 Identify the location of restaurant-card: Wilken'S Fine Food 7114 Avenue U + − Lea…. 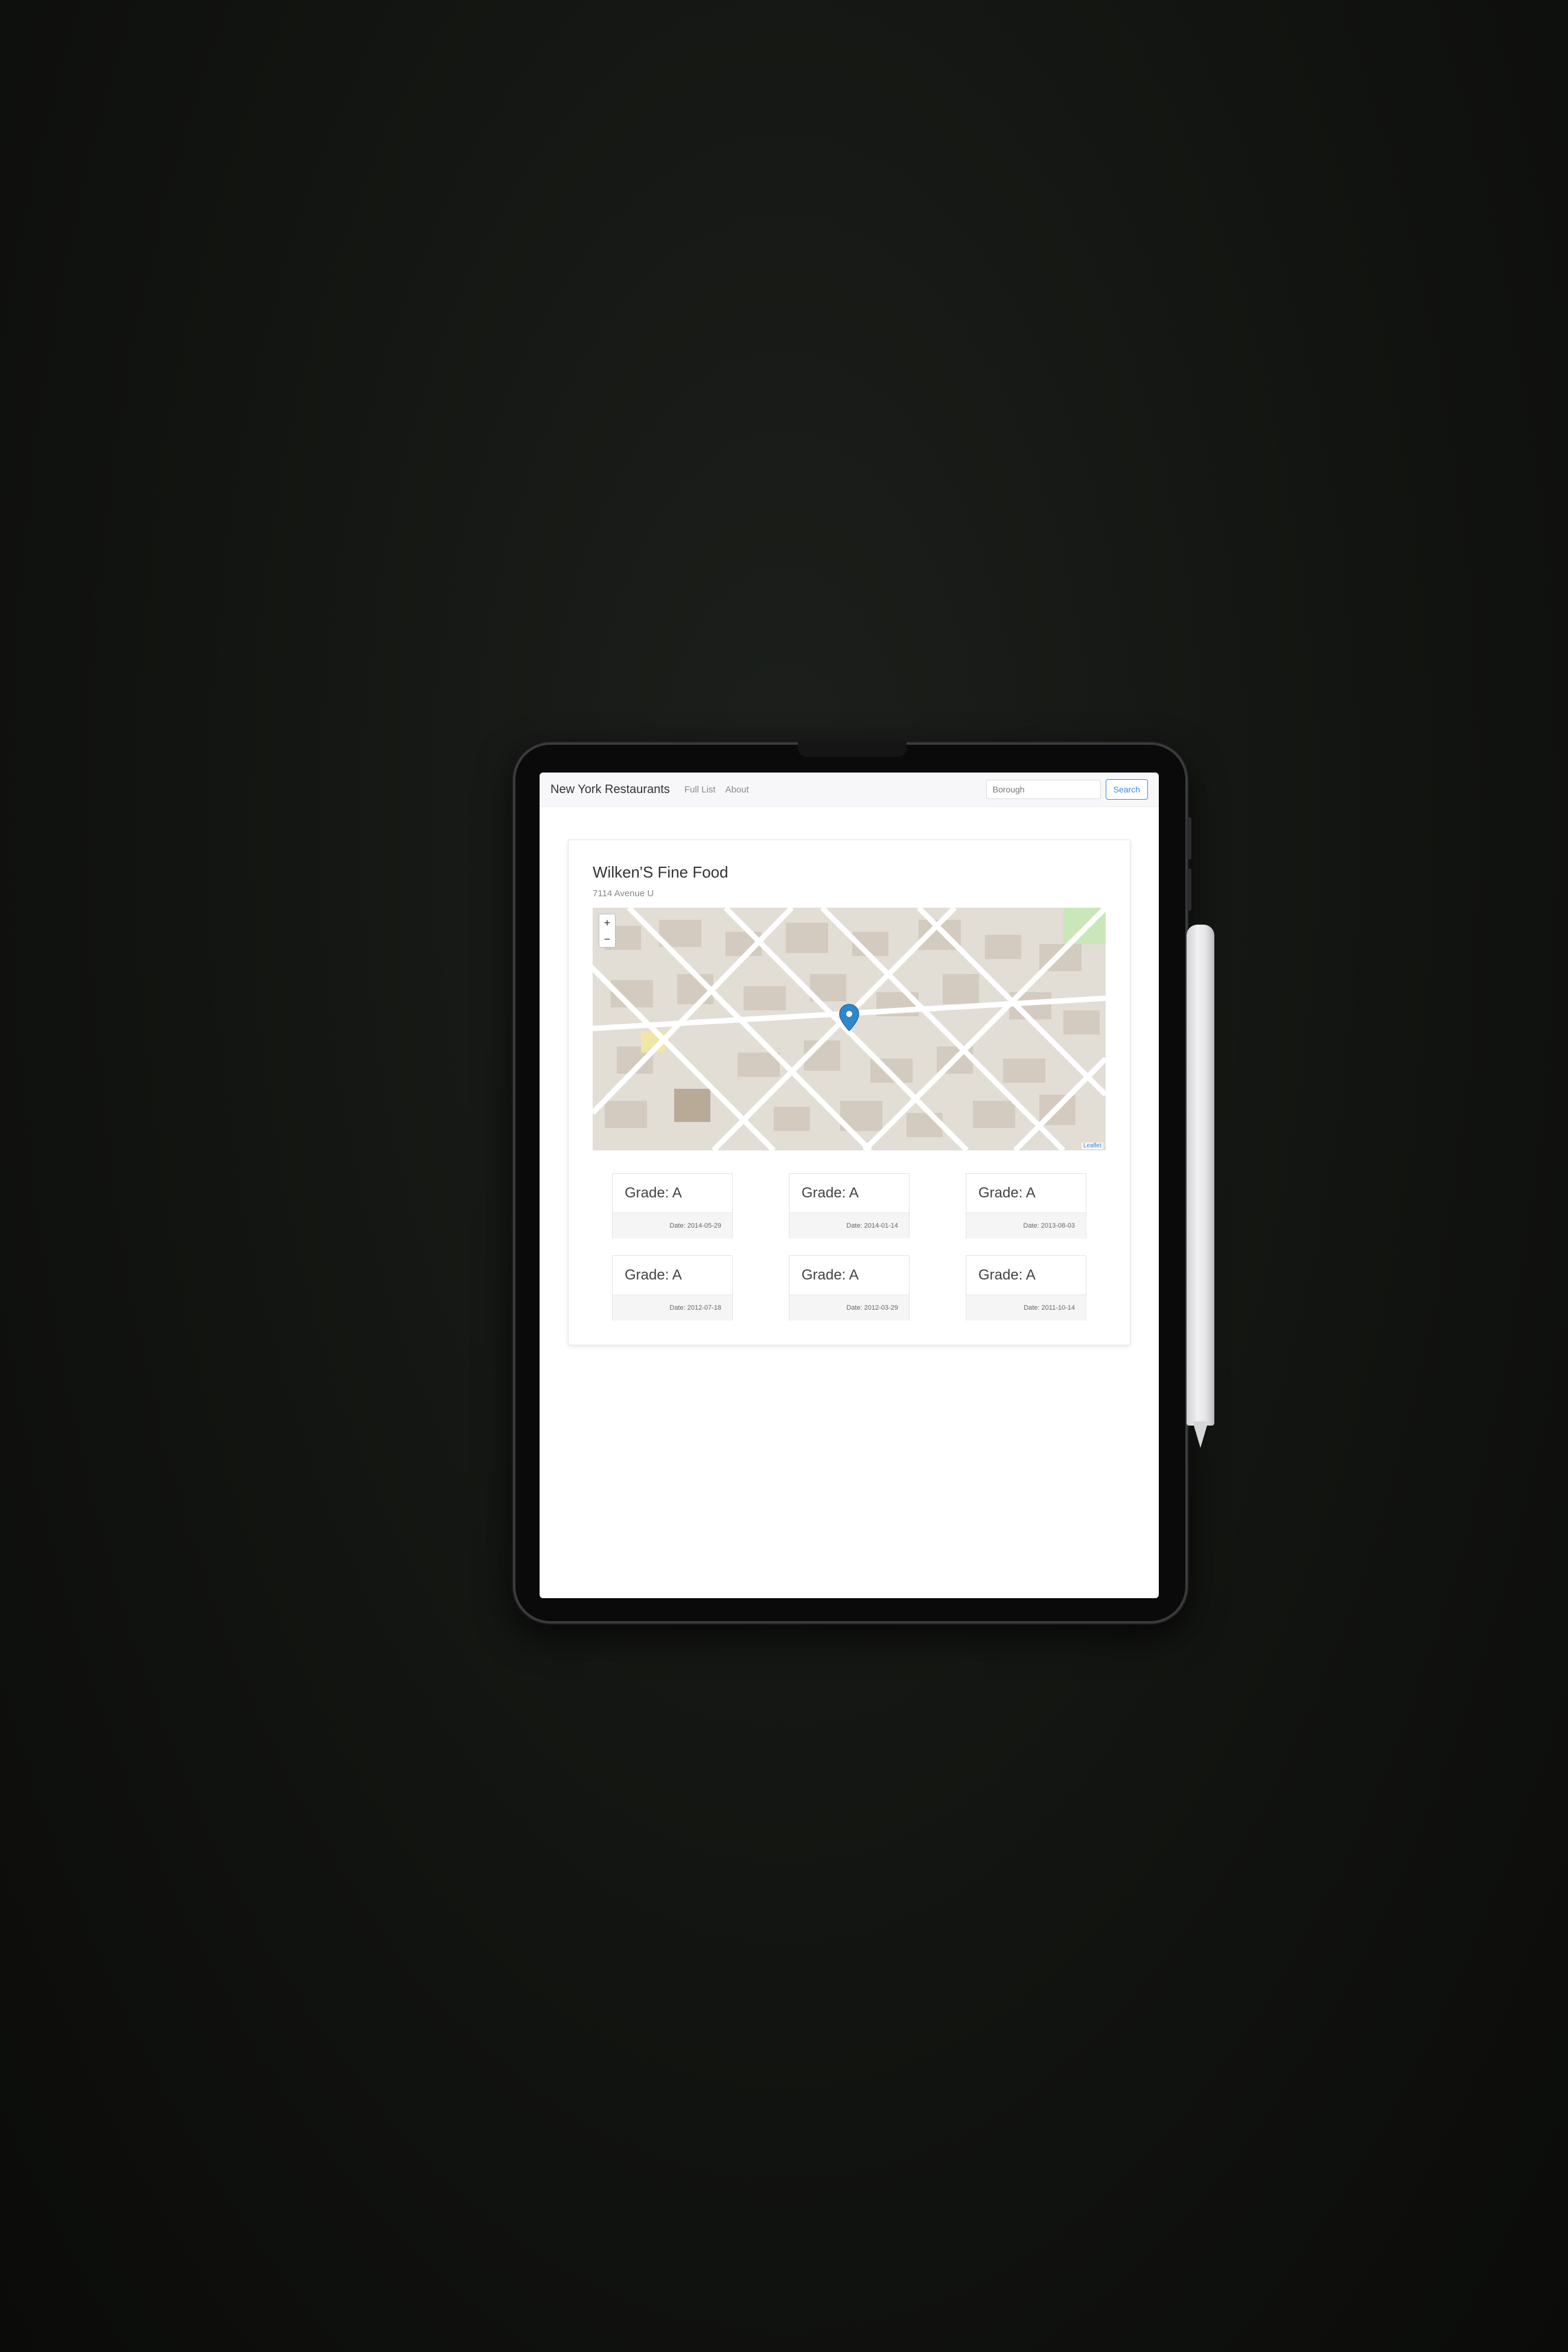
(850, 1092).